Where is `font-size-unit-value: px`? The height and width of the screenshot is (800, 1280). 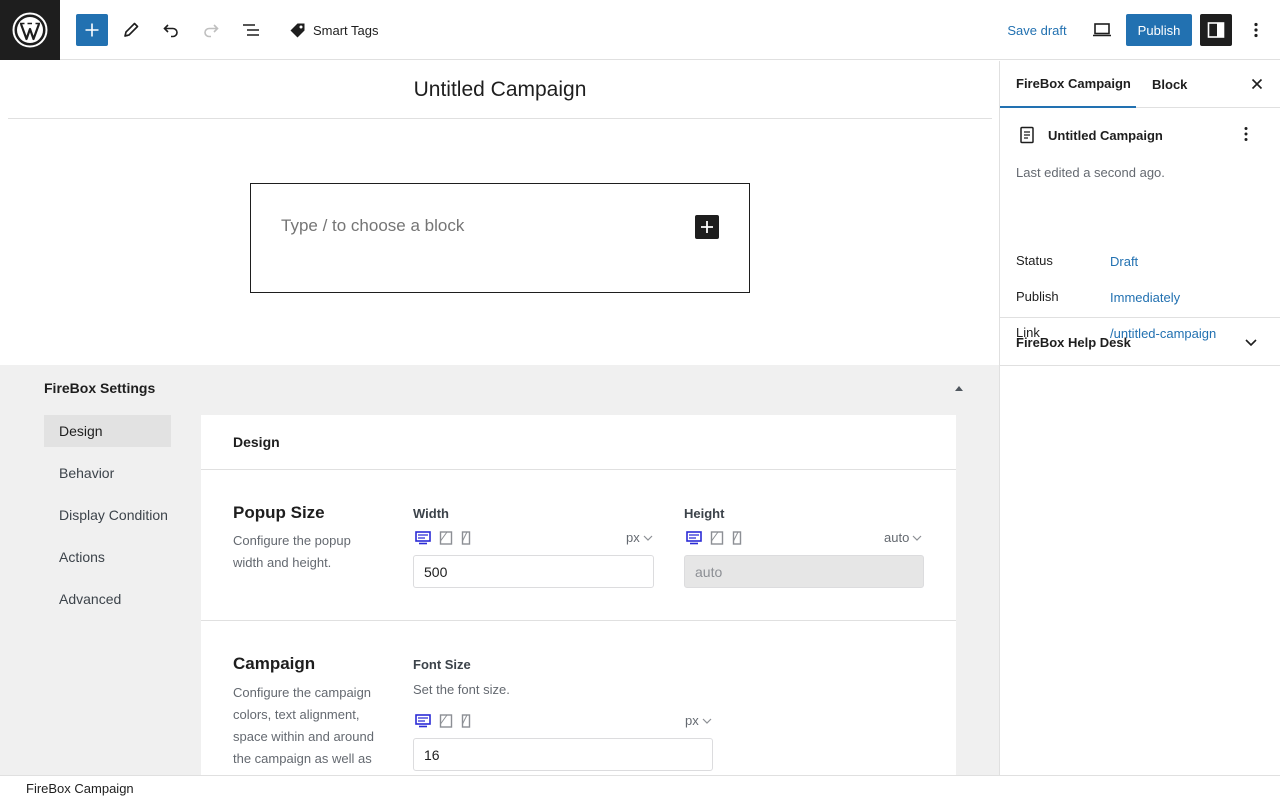
font-size-unit-value: px is located at coordinates (692, 720).